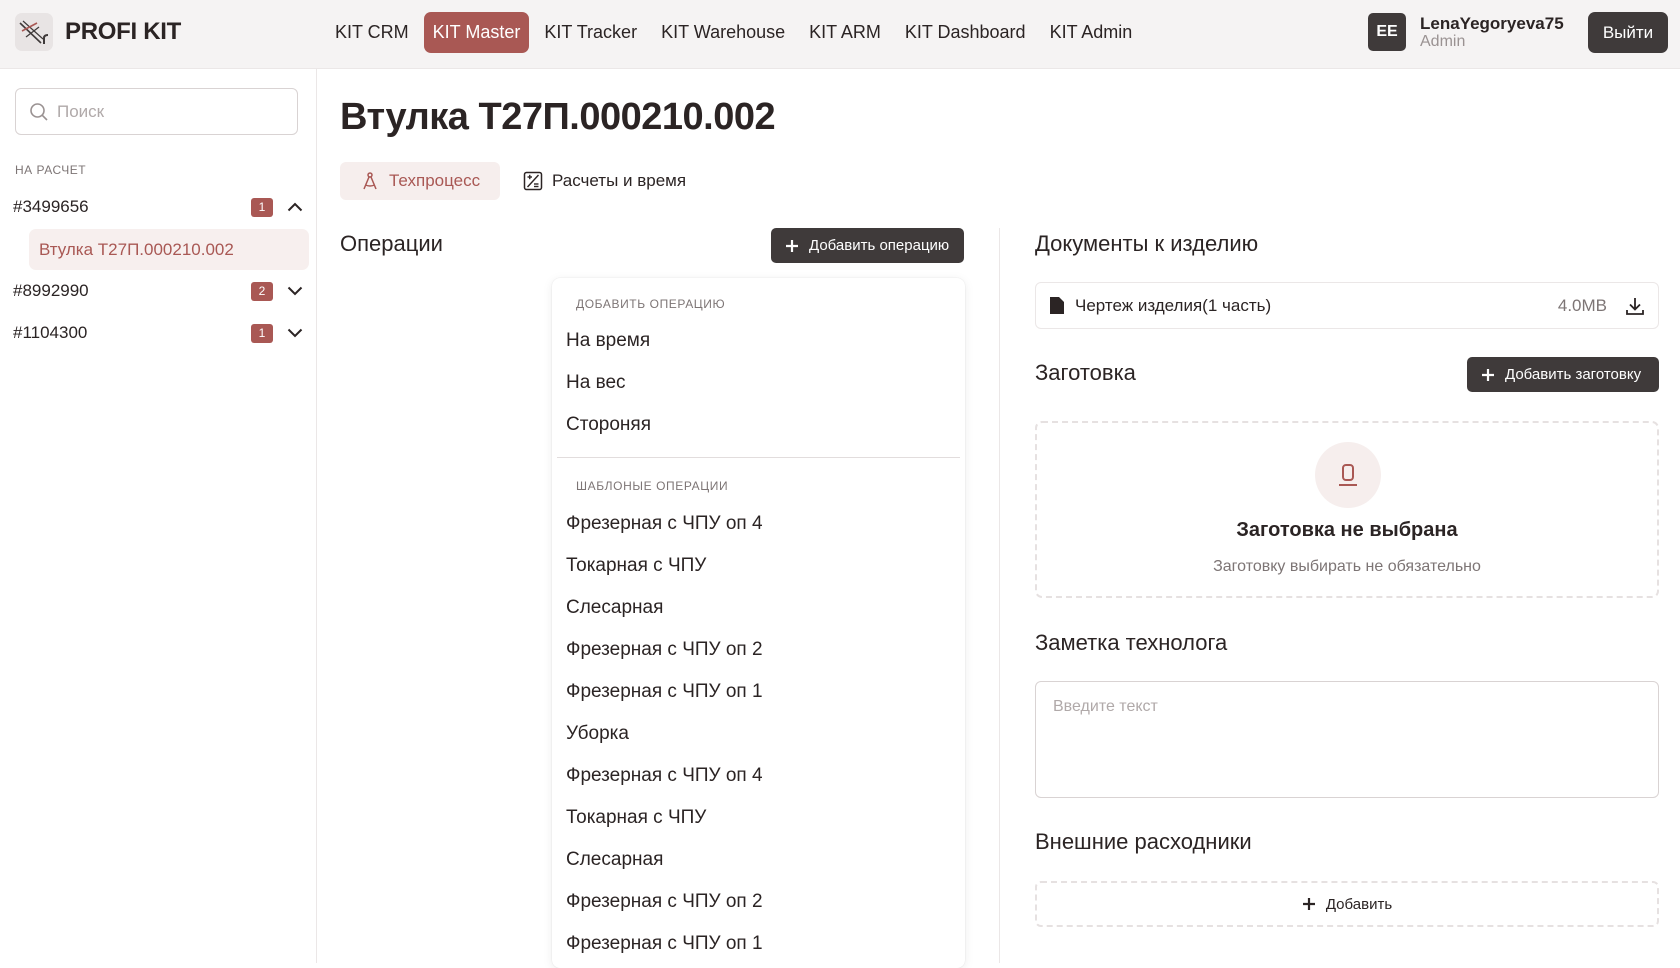 This screenshot has height=968, width=1680. I want to click on add-operation-button: Добавить операцию, so click(867, 245).